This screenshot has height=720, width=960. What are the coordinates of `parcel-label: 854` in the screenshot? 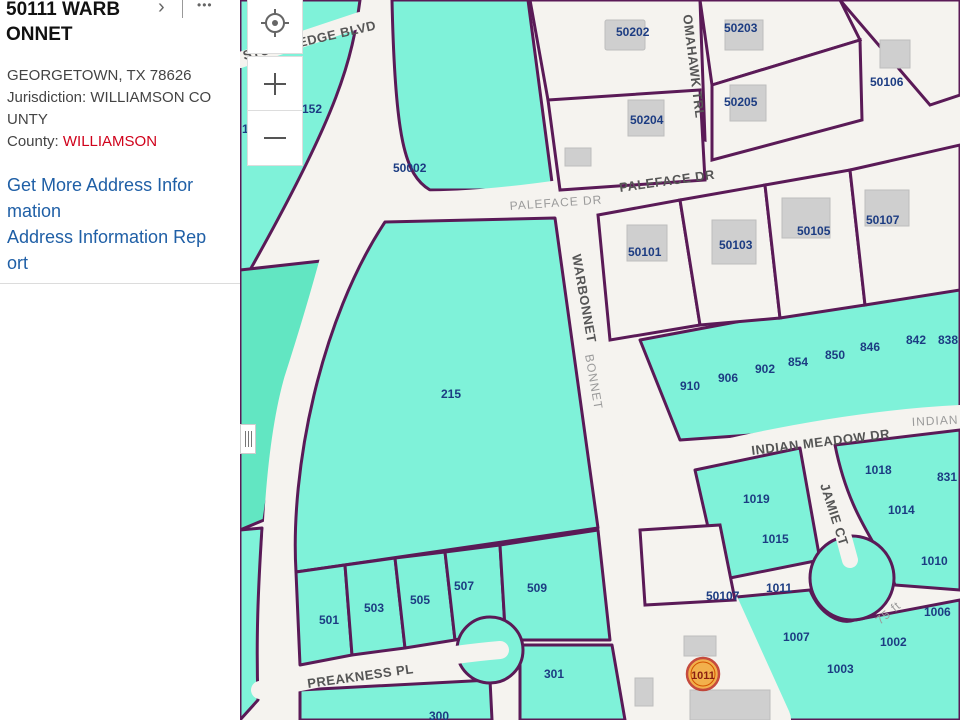 It's located at (798, 362).